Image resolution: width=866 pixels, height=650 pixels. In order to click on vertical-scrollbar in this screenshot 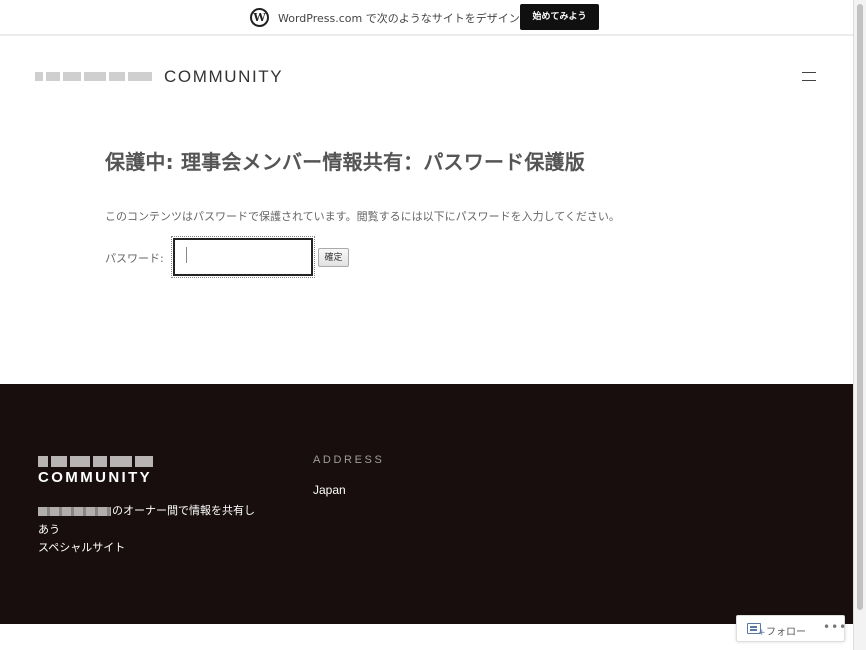, I will do `click(859, 325)`.